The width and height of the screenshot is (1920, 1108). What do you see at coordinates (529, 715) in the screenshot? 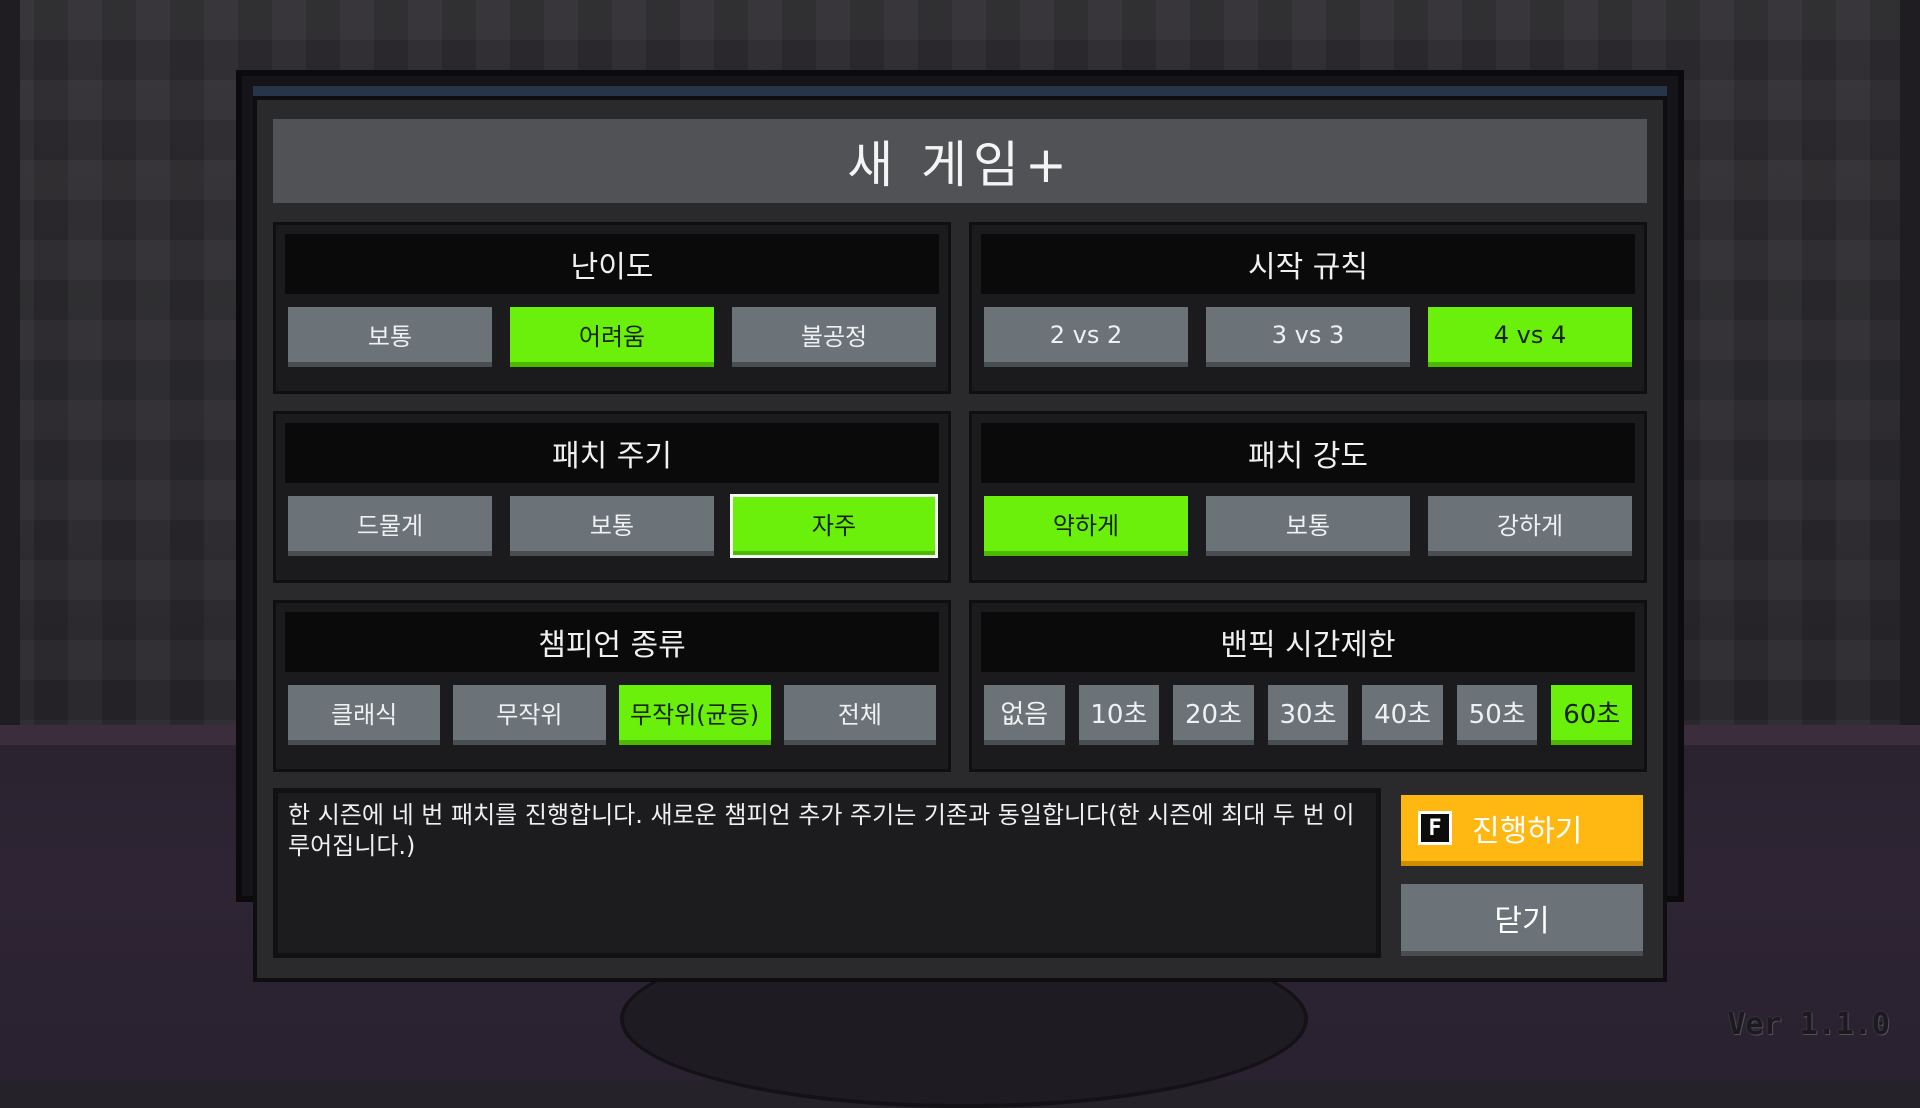
I see `champion-type-option-random: 무작위` at bounding box center [529, 715].